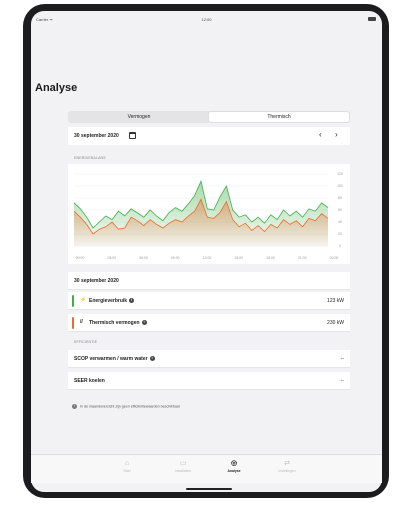  I want to click on tab-analyse: ◎ Analyse, so click(234, 466).